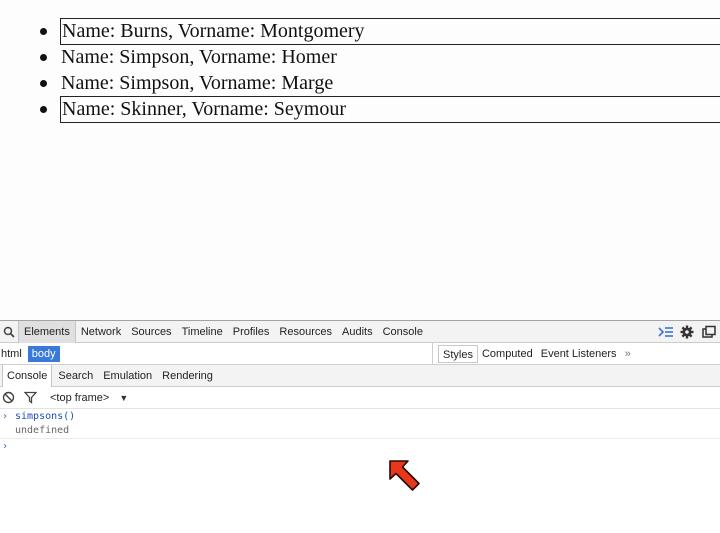 Image resolution: width=720 pixels, height=533 pixels. What do you see at coordinates (405, 478) in the screenshot?
I see `pointer-arrow-icon` at bounding box center [405, 478].